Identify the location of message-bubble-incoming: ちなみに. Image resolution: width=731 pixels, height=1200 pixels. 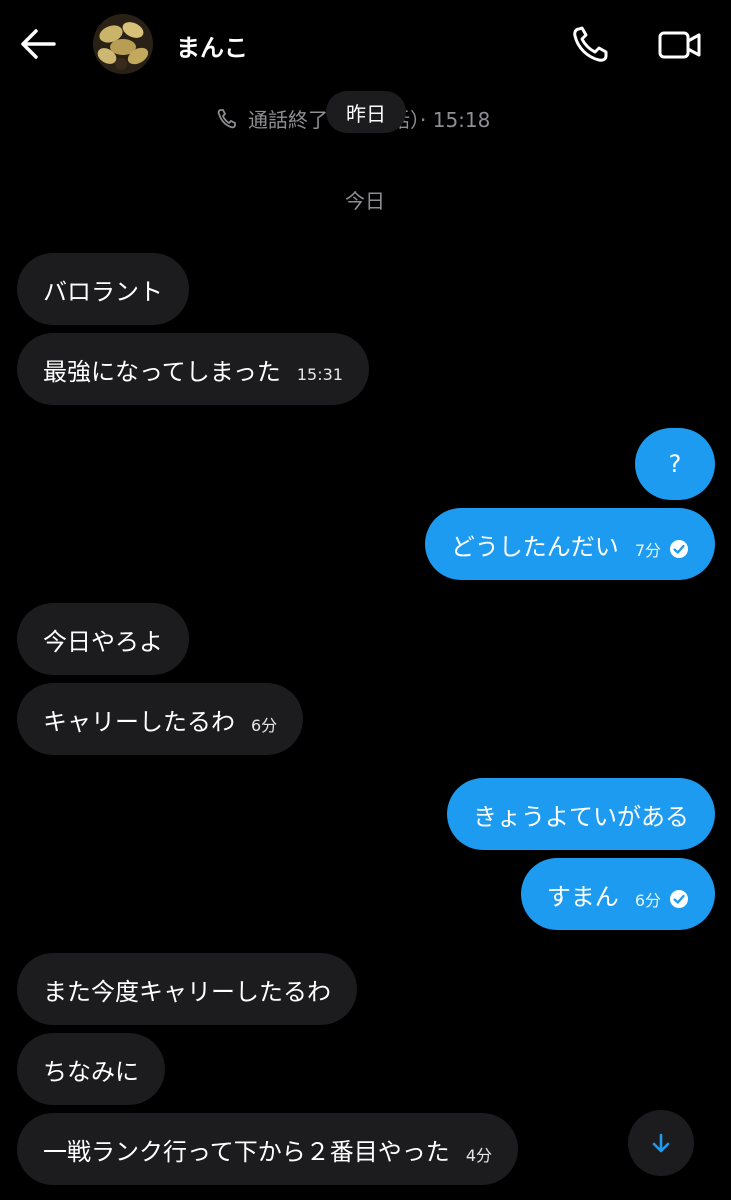
(91, 1069).